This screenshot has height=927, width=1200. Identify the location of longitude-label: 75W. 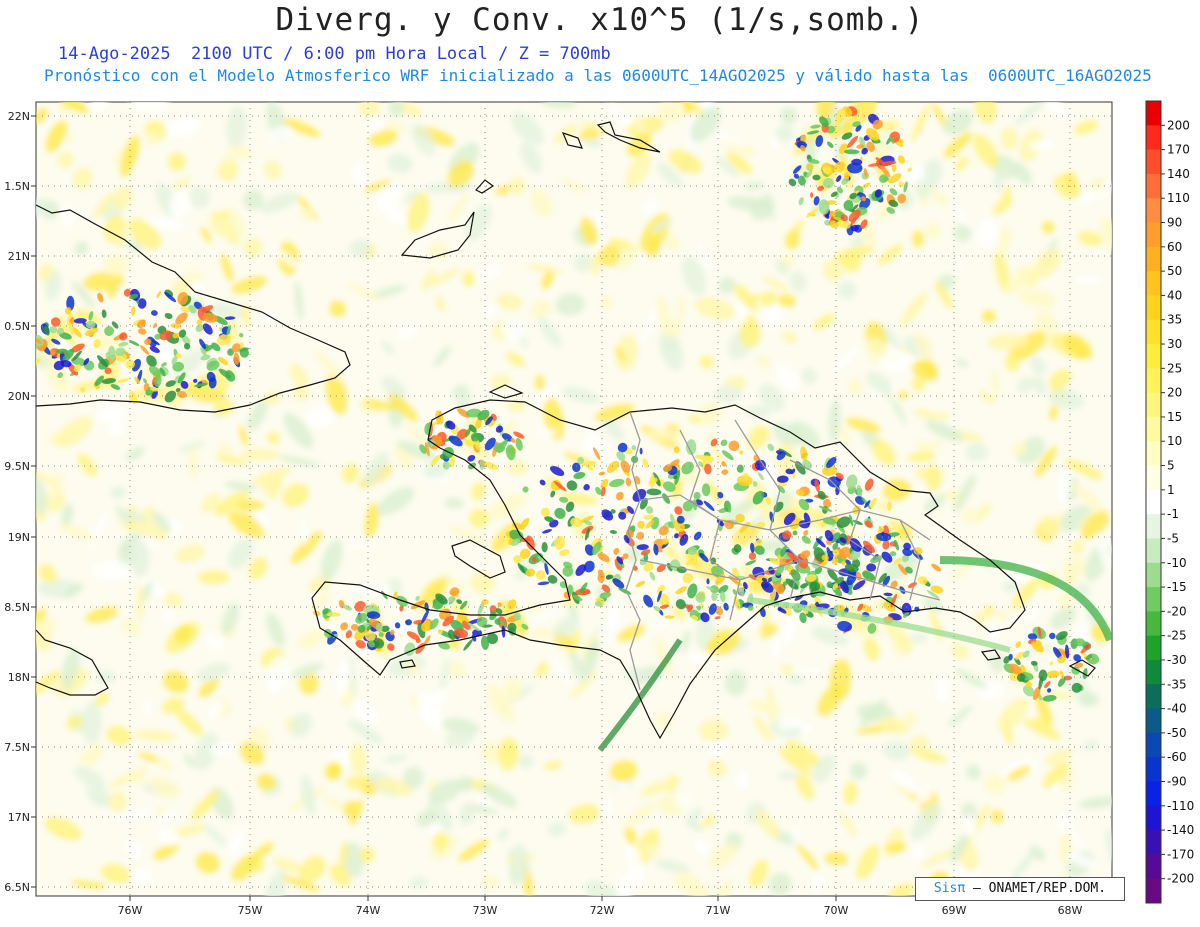
(250, 910).